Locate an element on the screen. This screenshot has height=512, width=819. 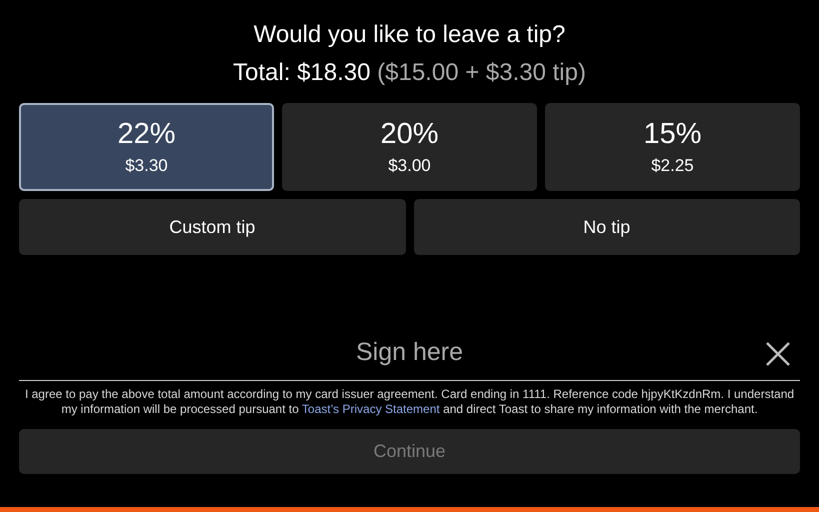
agreement-text: I agree to pay the above total amount according to my card issuer agreement. Card ending in 1111. Reference code hjpyKtKzdnRm. I understand my information will be processed pursuant to Toast’s Privacy Statement and direct Toast to share my information with the merchant. is located at coordinates (410, 402).